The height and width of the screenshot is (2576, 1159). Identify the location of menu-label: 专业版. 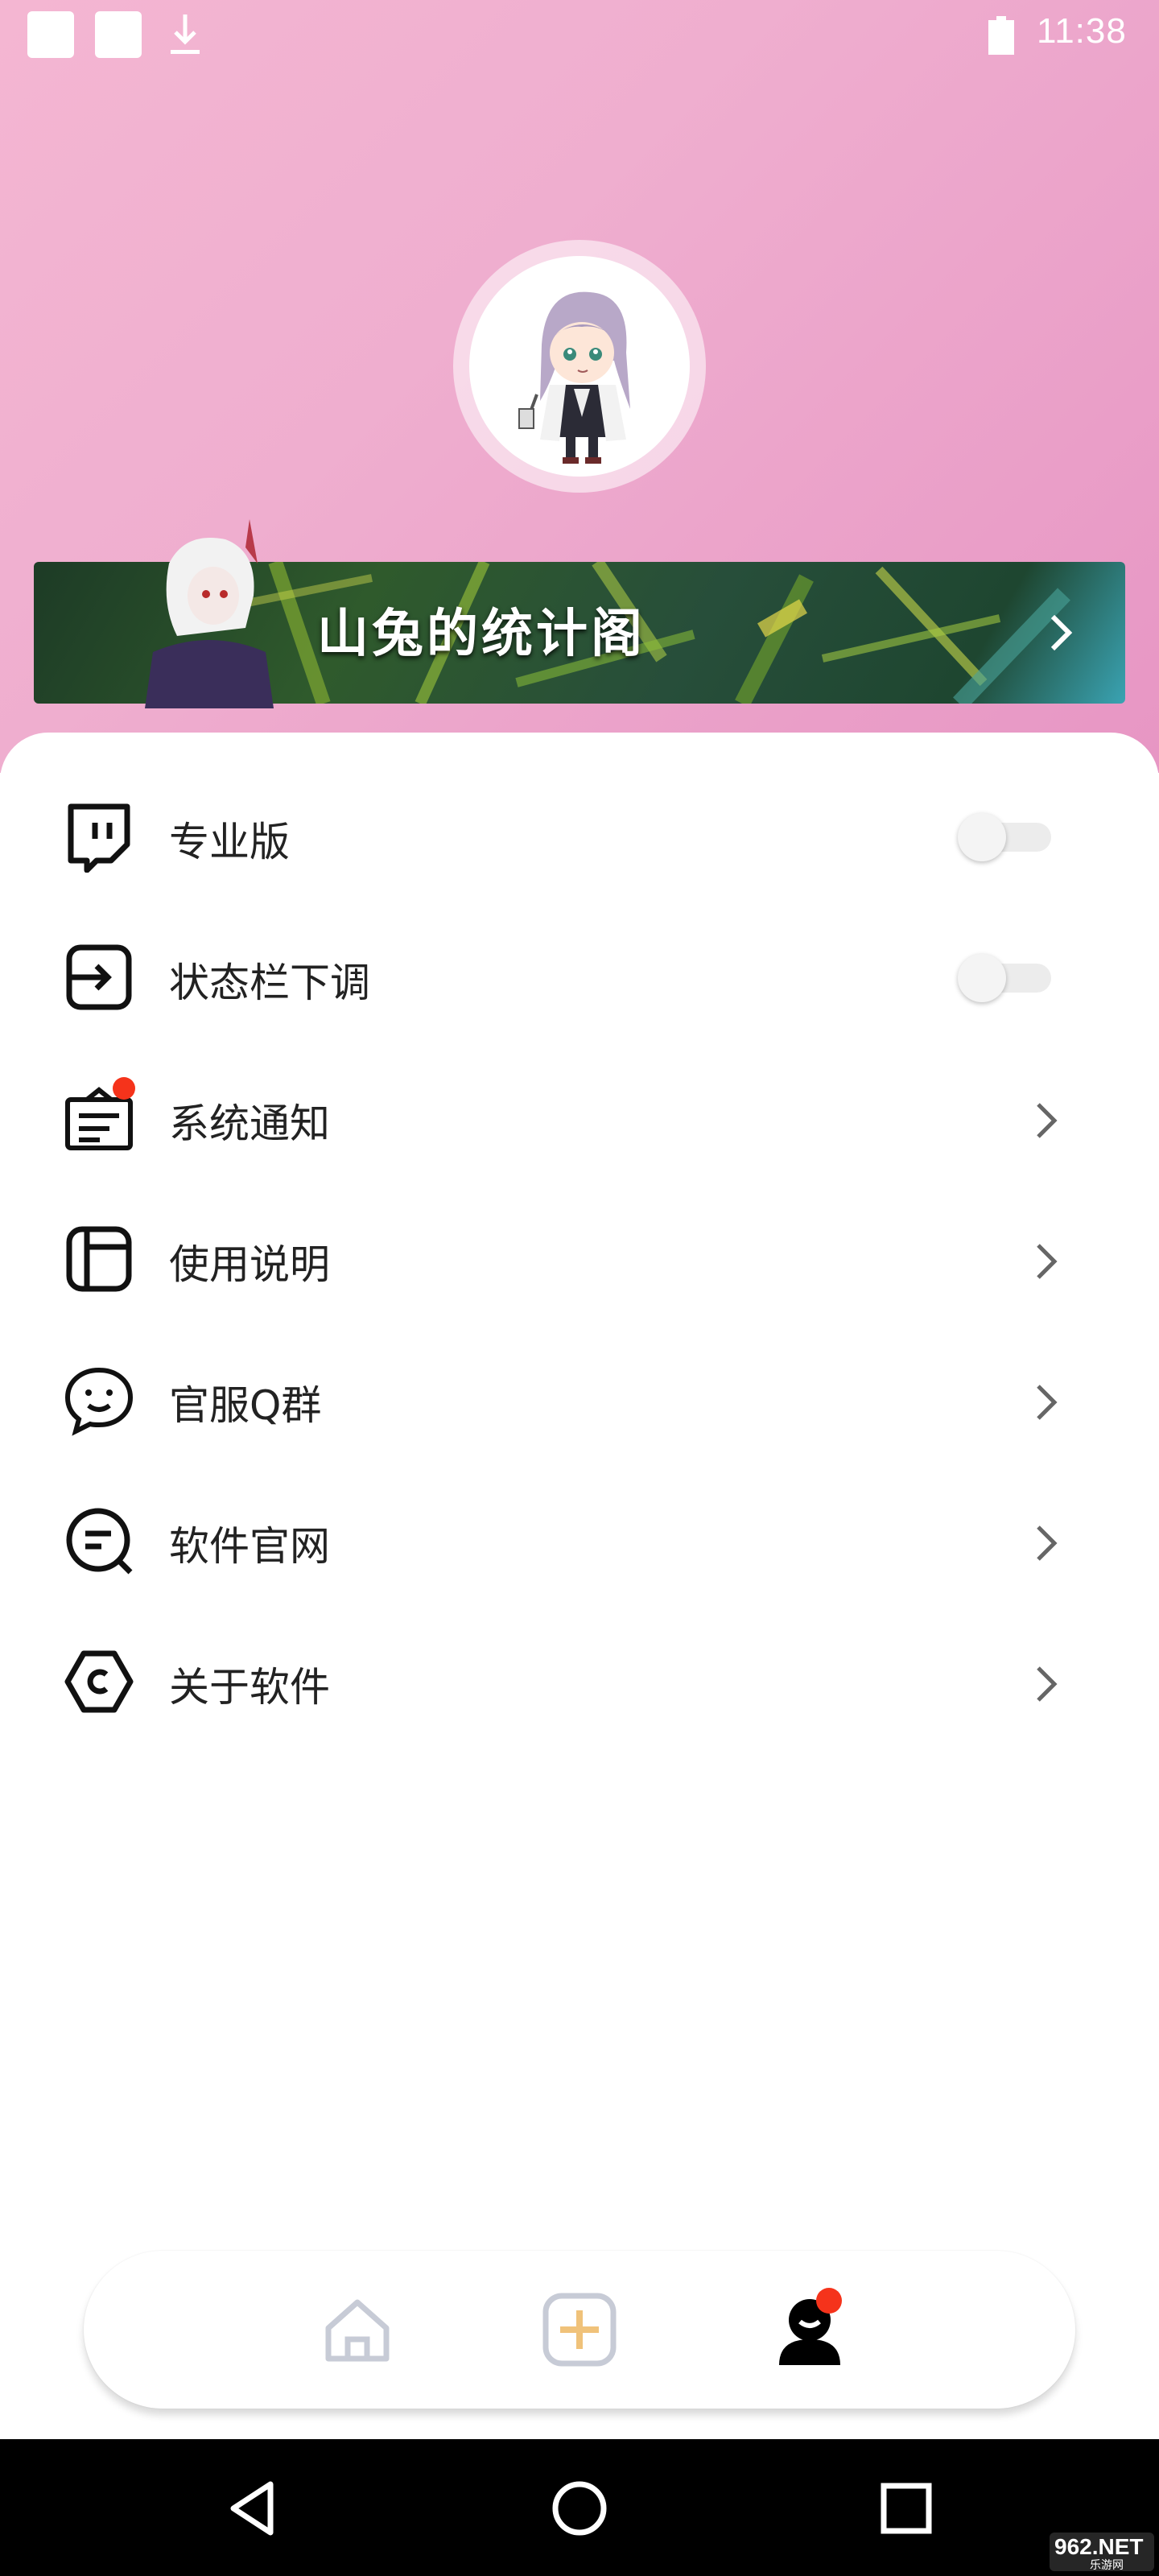
(230, 842).